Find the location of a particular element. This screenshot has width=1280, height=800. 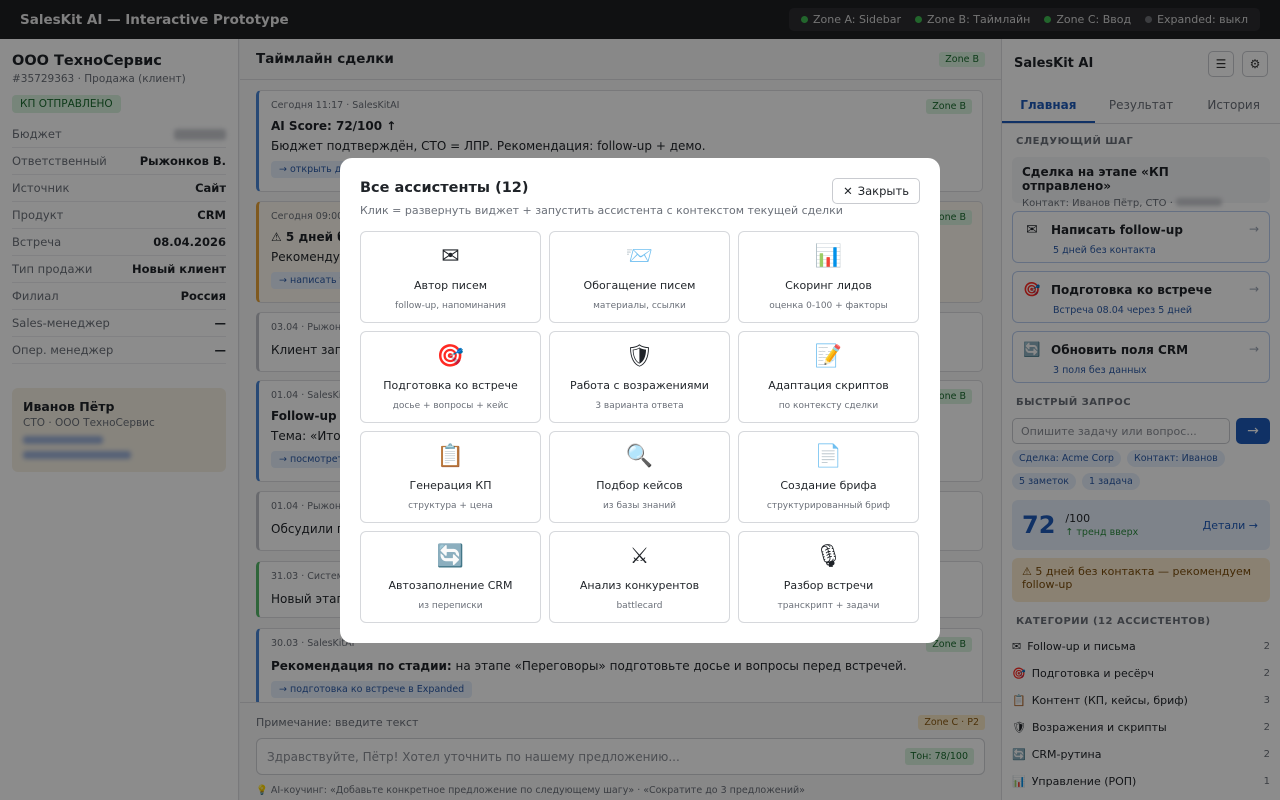

assistant-desc: транскрипт + задачи is located at coordinates (828, 606).